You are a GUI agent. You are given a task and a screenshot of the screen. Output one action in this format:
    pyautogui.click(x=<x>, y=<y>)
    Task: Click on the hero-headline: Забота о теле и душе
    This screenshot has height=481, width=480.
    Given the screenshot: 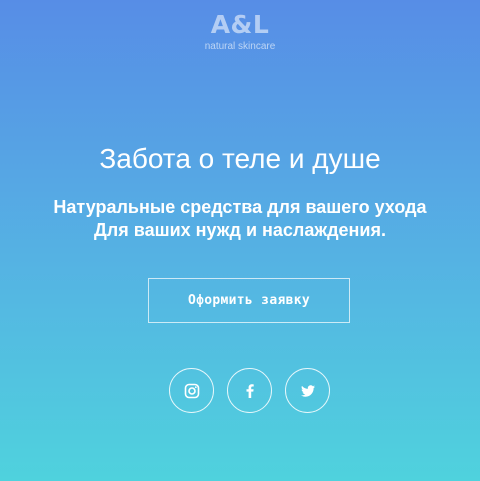 What is the action you would take?
    pyautogui.click(x=240, y=158)
    